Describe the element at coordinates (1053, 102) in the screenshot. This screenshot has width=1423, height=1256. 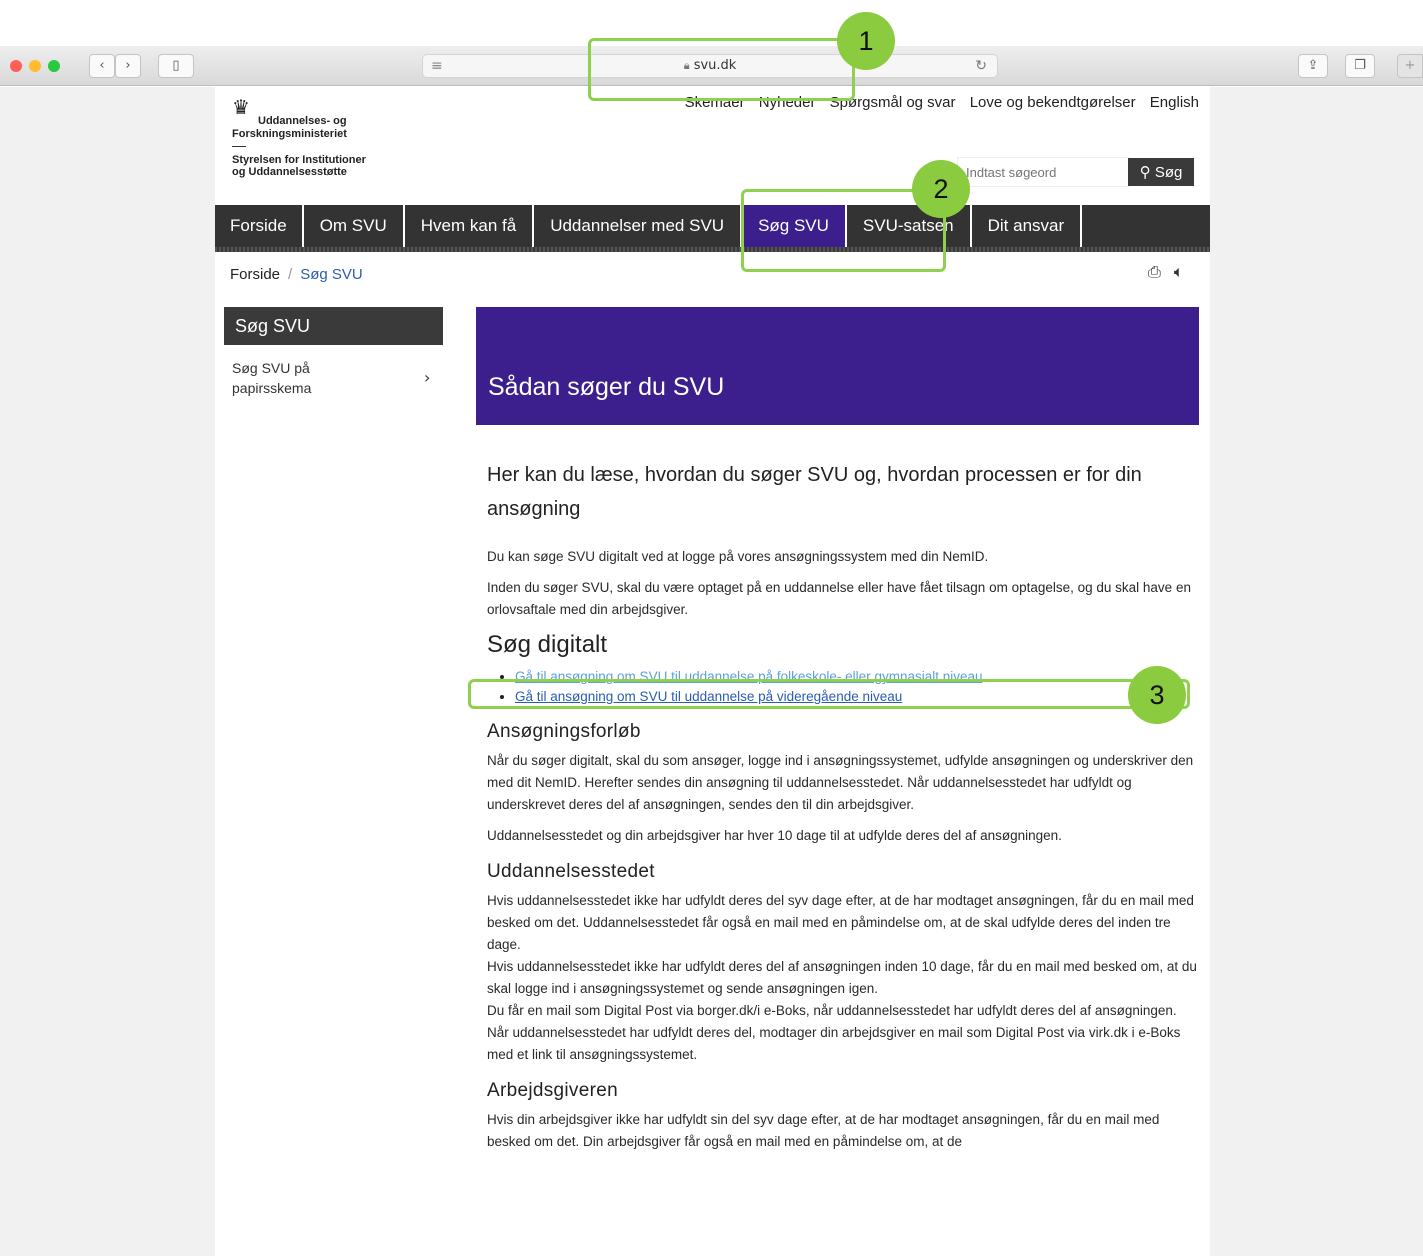
I see `top-link-laws: Love og bekendtgørelser` at that location.